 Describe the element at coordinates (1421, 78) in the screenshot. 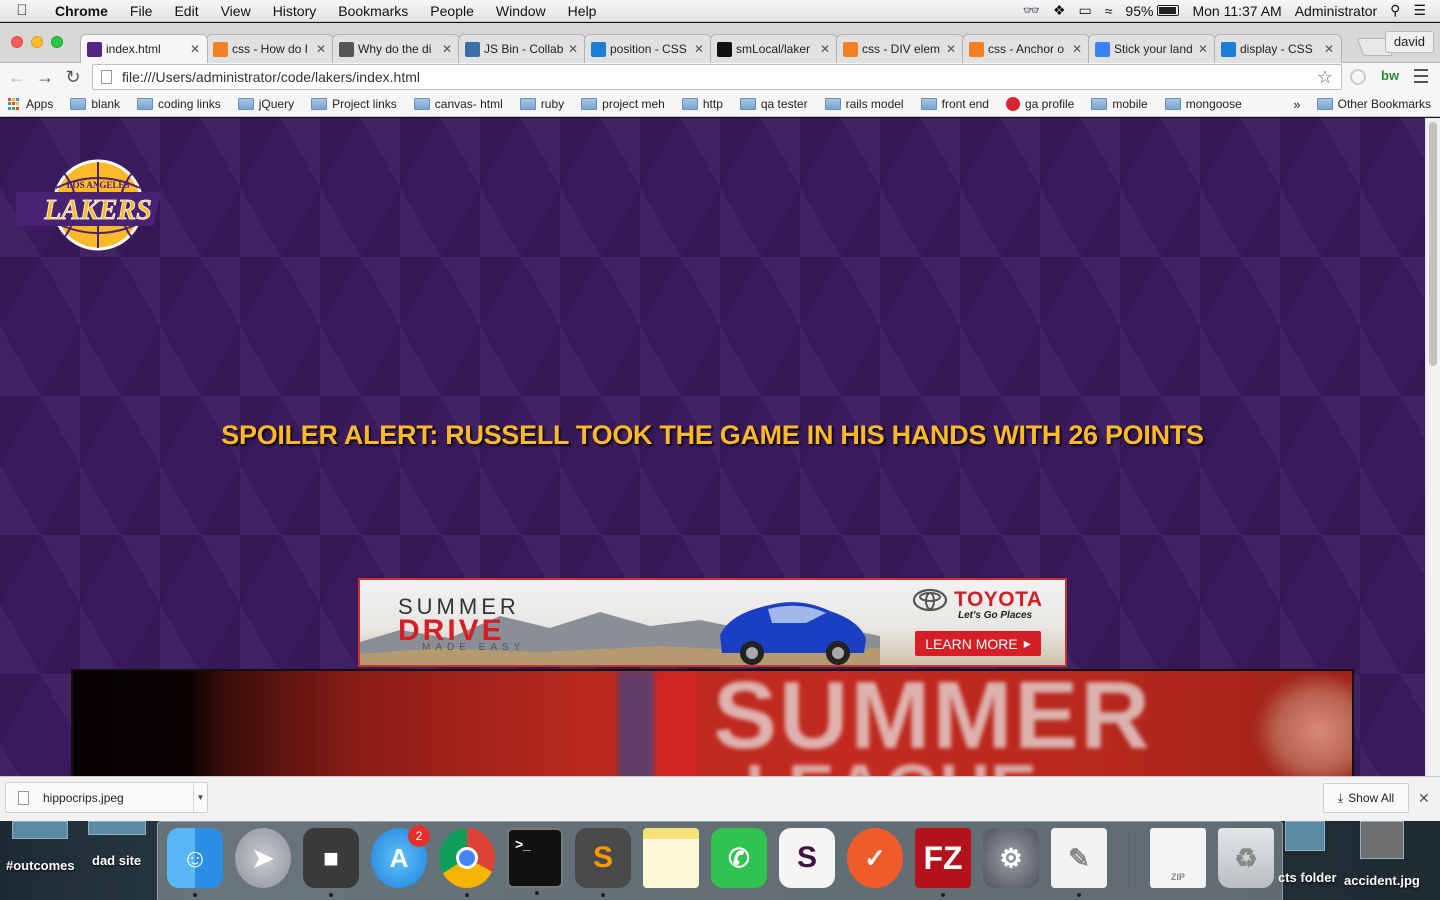

I see `chrome-menu-icon` at that location.